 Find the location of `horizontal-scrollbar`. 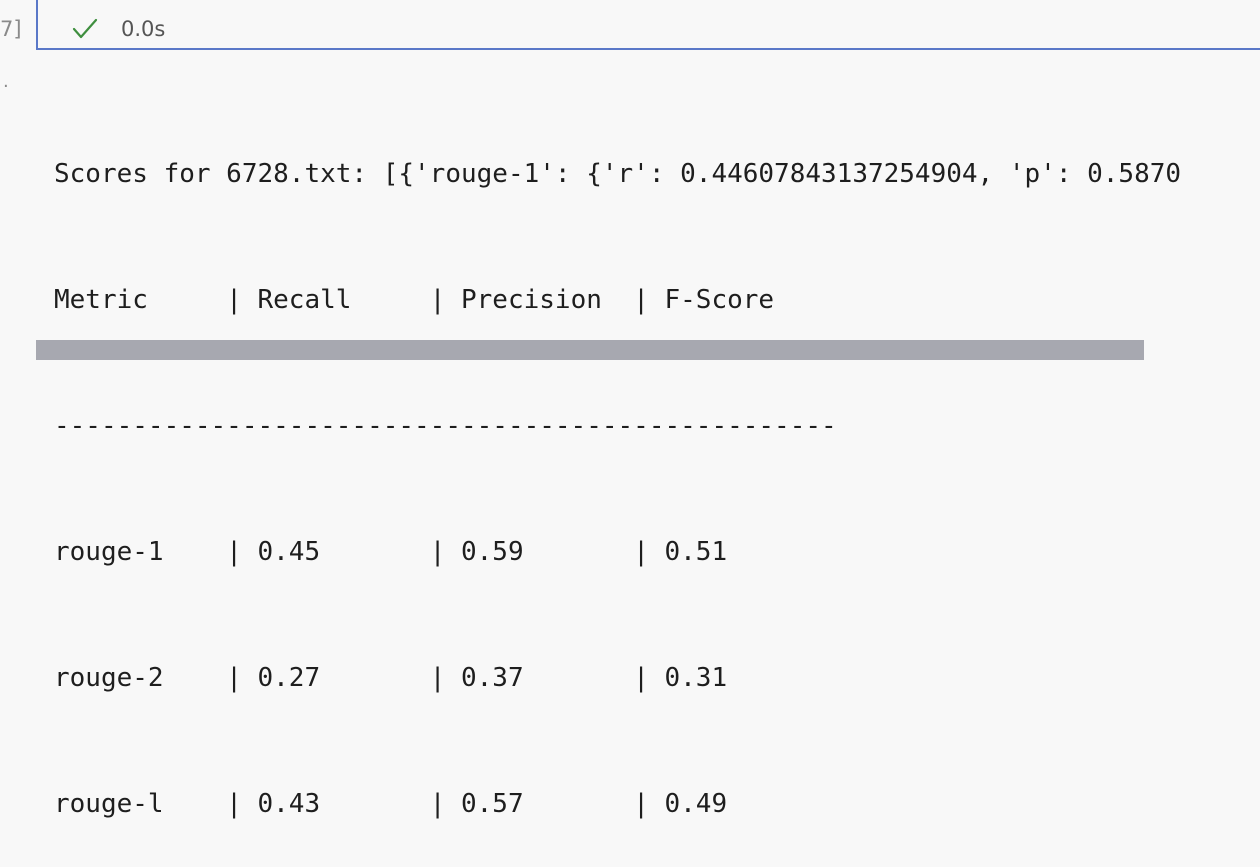

horizontal-scrollbar is located at coordinates (590, 350).